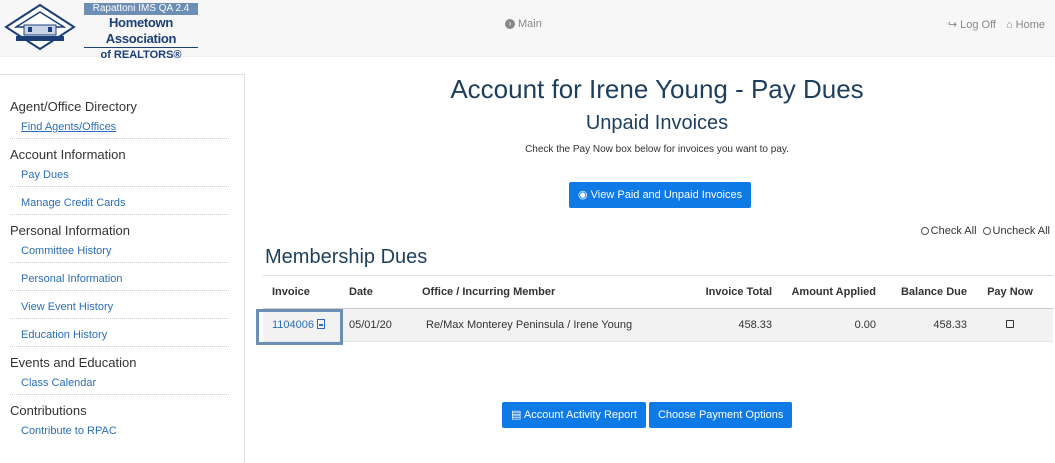 Image resolution: width=1055 pixels, height=463 pixels. What do you see at coordinates (119, 176) in the screenshot?
I see `sidebar-item-pay-dues: Pay Dues` at bounding box center [119, 176].